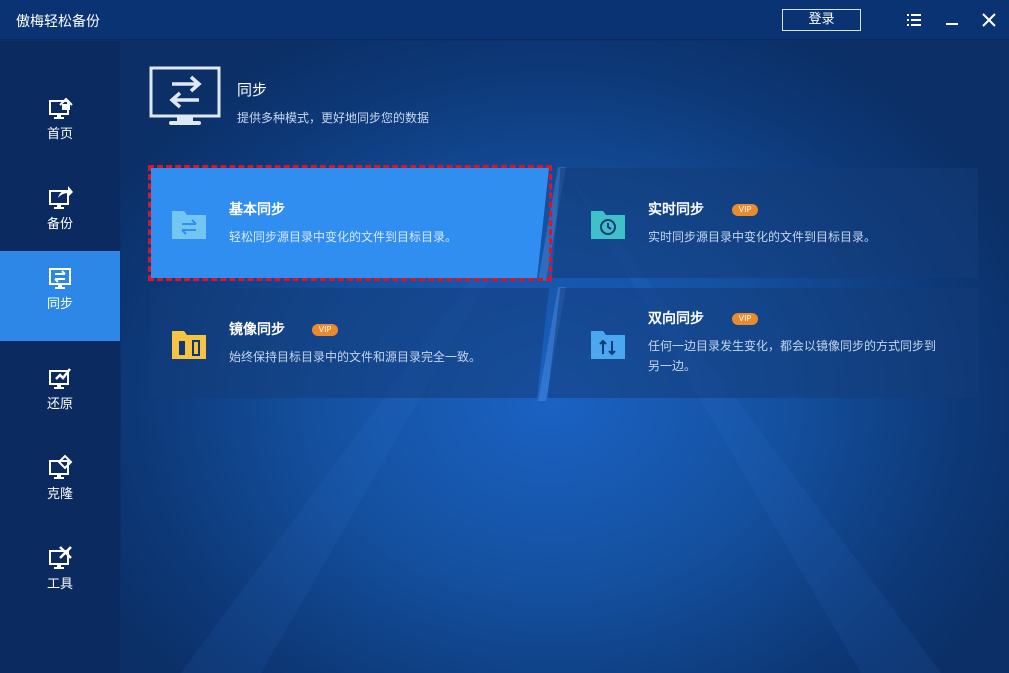 The image size is (1009, 673). Describe the element at coordinates (61, 466) in the screenshot. I see `clone-icon` at that location.